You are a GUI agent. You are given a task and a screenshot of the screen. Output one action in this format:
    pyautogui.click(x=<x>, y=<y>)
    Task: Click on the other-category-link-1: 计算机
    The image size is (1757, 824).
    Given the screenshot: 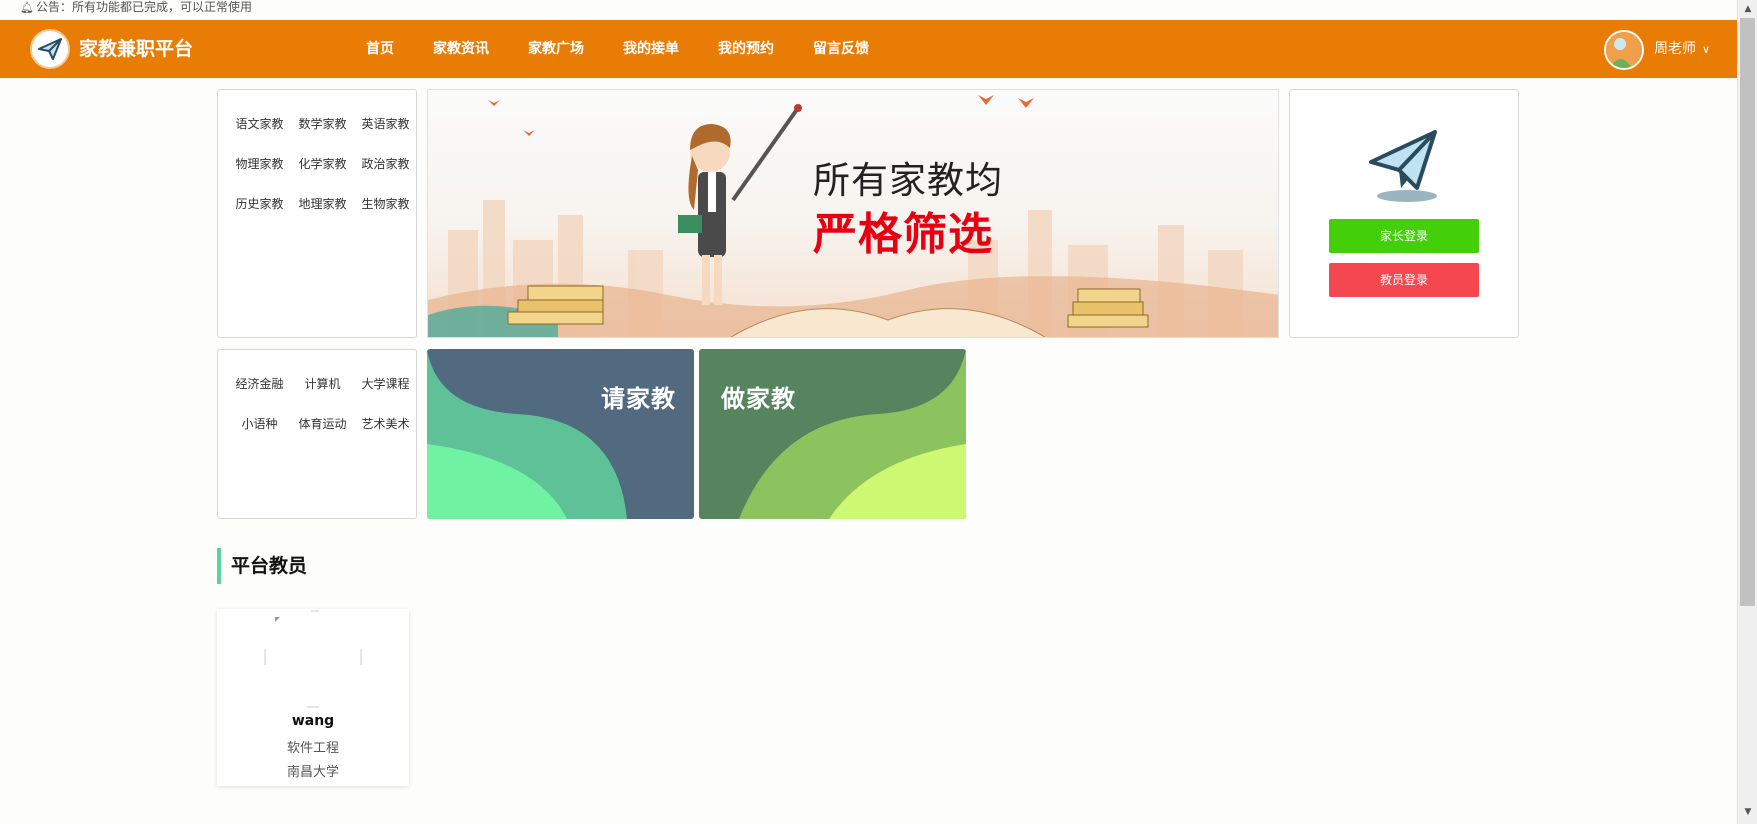 What is the action you would take?
    pyautogui.click(x=322, y=384)
    